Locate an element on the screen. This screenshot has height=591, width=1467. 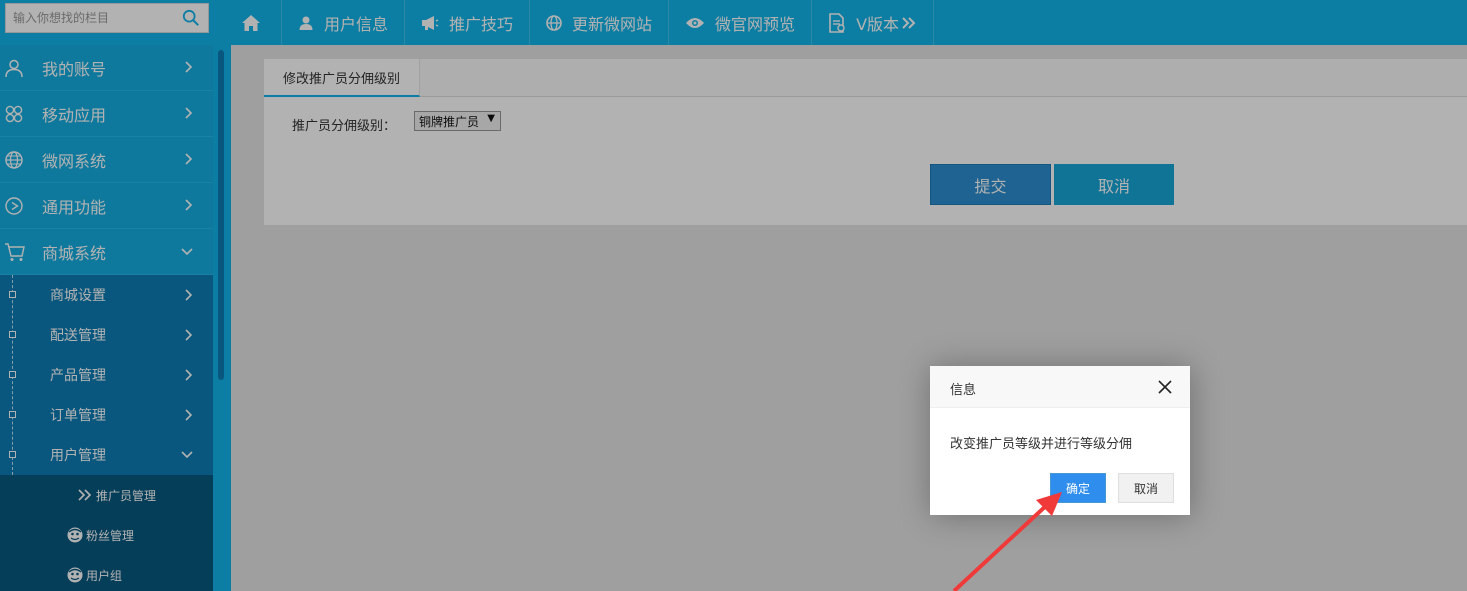
close-icon is located at coordinates (1165, 387).